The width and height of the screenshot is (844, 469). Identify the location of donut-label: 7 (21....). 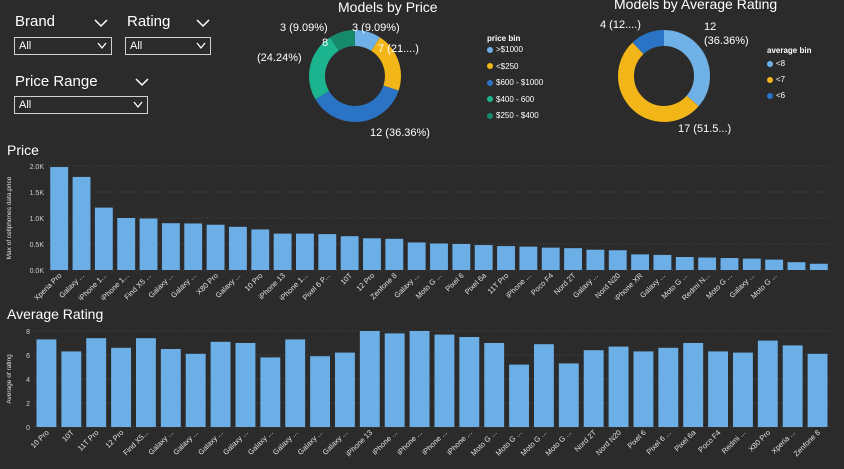
(398, 49).